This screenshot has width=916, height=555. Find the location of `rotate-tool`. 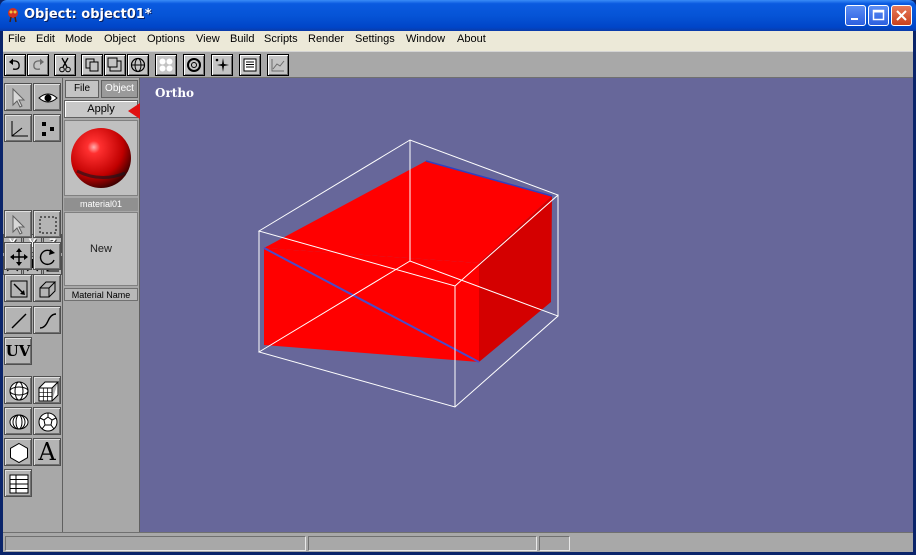

rotate-tool is located at coordinates (47, 256).